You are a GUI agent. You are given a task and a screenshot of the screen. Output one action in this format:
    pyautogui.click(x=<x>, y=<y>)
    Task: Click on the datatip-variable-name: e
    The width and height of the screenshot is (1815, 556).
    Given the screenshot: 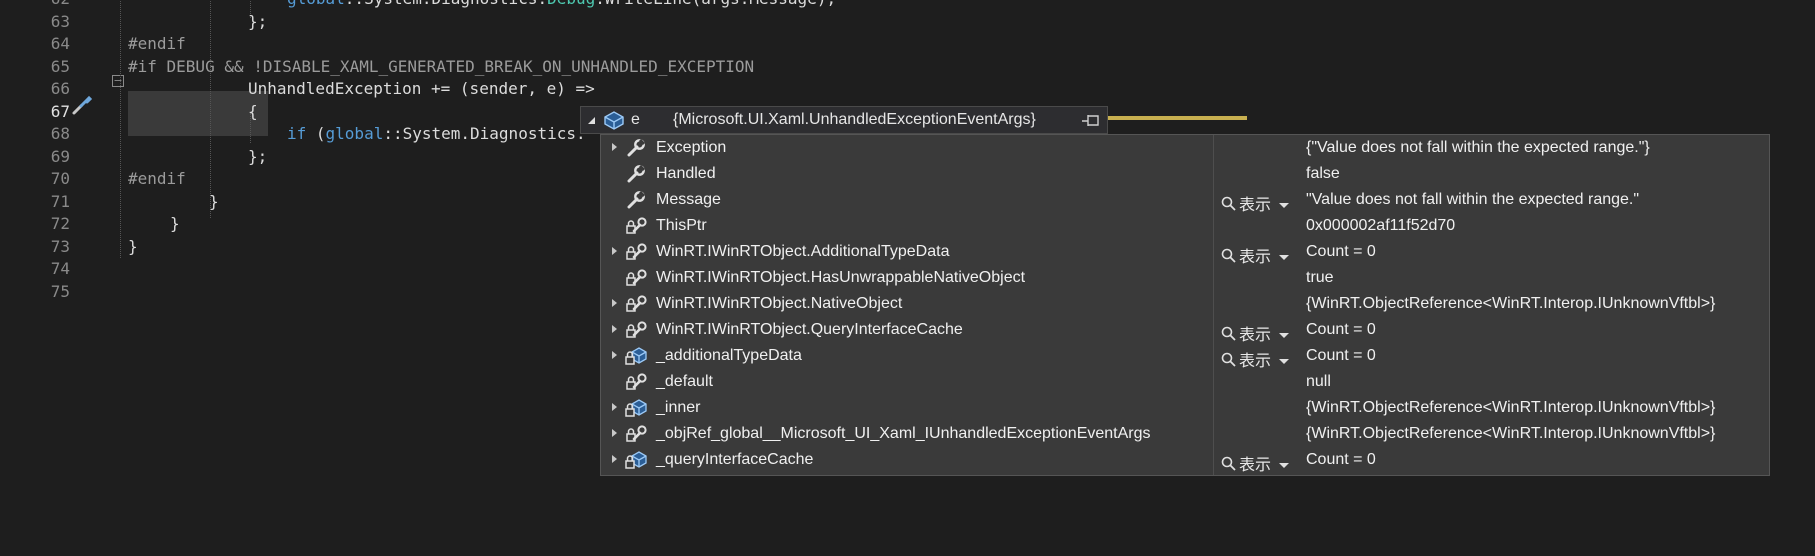 What is the action you would take?
    pyautogui.click(x=635, y=119)
    